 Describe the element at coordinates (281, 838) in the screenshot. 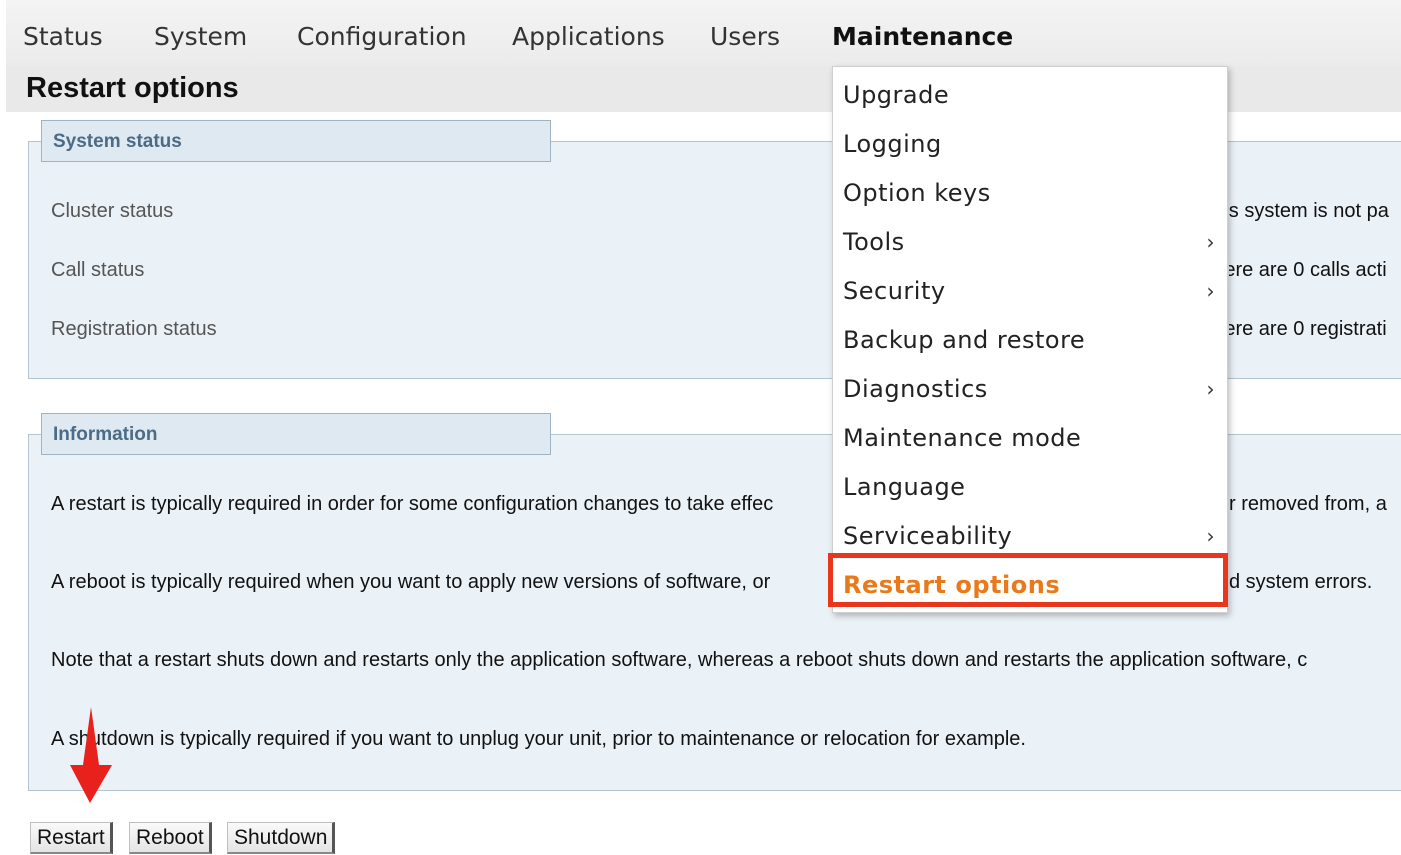

I see `shutdown-button: Shutdown` at that location.